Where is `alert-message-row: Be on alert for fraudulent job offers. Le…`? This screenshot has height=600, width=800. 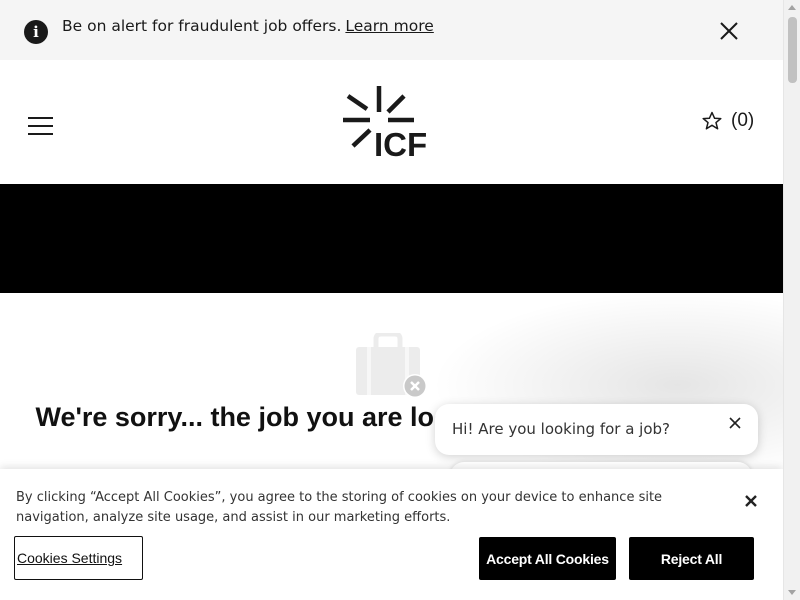
alert-message-row: Be on alert for fraudulent job offers. Le… is located at coordinates (248, 26).